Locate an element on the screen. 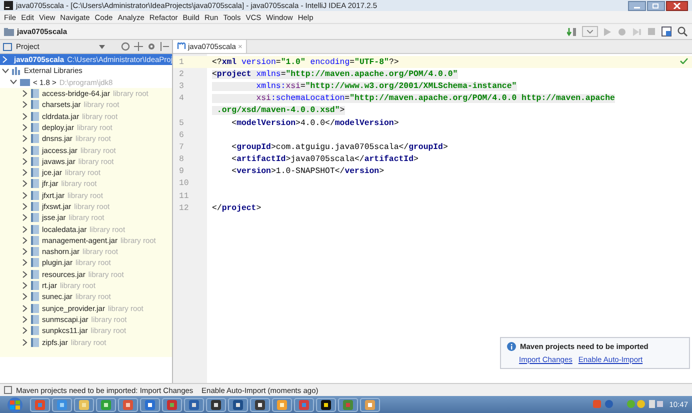 This screenshot has height=413, width=692. panel-toggle-icon is located at coordinates (8, 390).